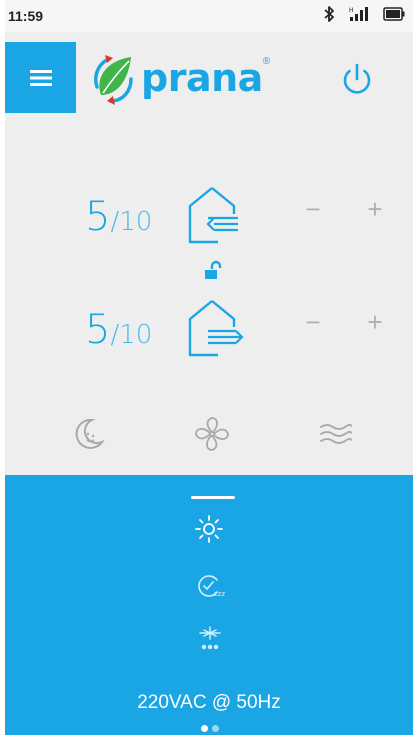  What do you see at coordinates (210, 586) in the screenshot?
I see `sleep-timer-icon: zzz` at bounding box center [210, 586].